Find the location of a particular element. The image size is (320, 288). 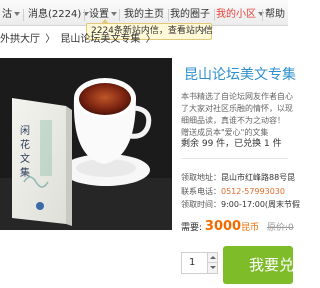

original-price: 原价:0 is located at coordinates (280, 228).